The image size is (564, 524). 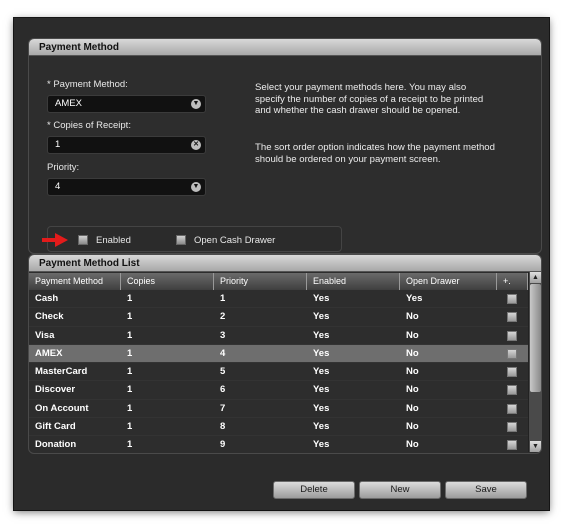 I want to click on scroll-thumb, so click(x=535, y=338).